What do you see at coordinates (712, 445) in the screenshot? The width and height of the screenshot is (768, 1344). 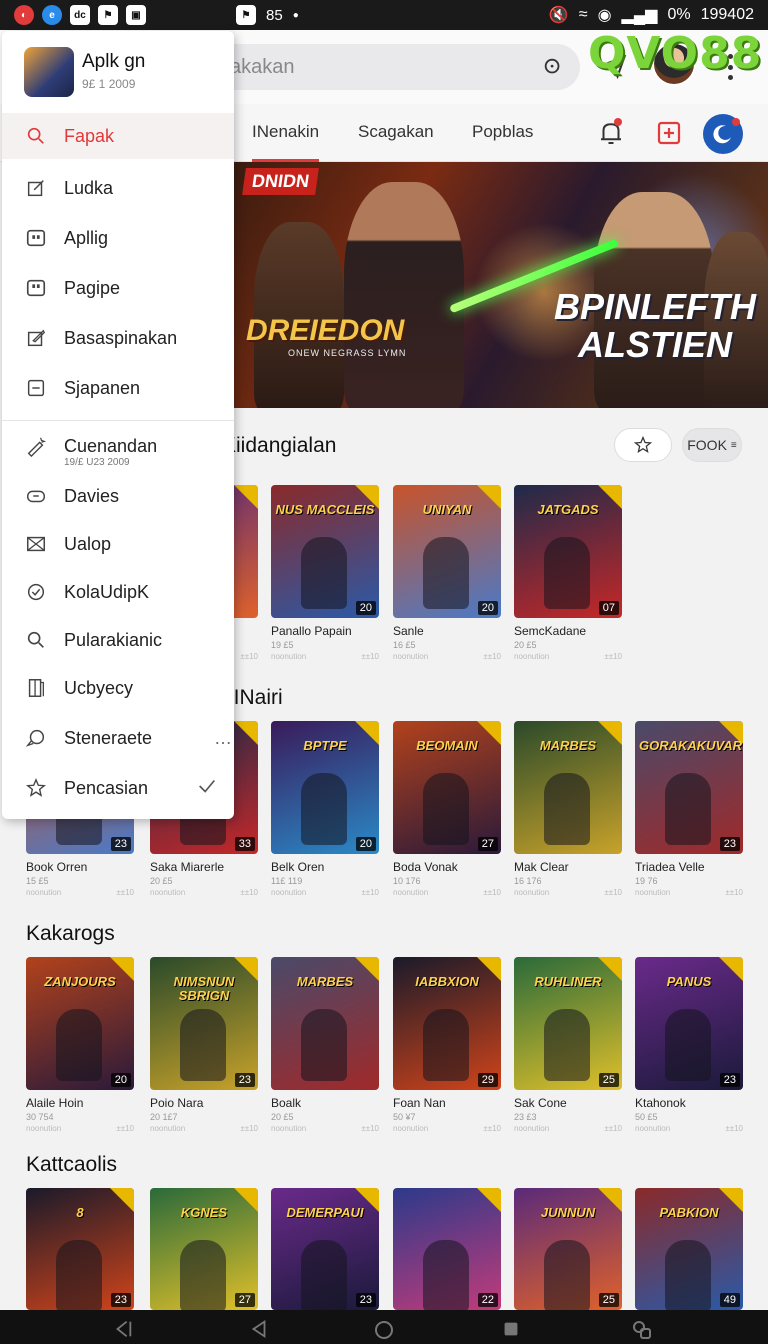 I see `sort-dropdown: FOOK ≡` at bounding box center [712, 445].